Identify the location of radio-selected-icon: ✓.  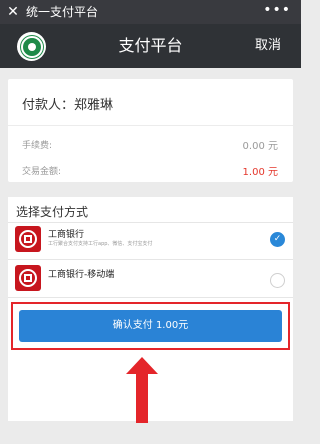
(277, 239).